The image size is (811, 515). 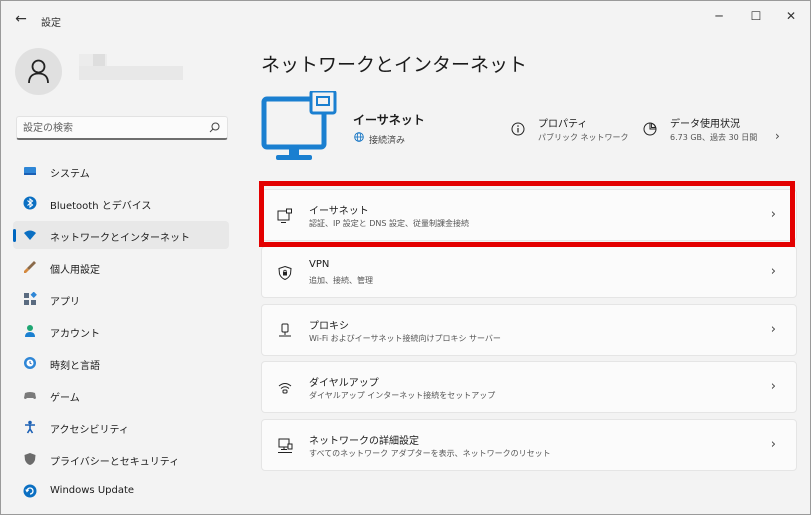 I want to click on proxy-icon, so click(x=285, y=330).